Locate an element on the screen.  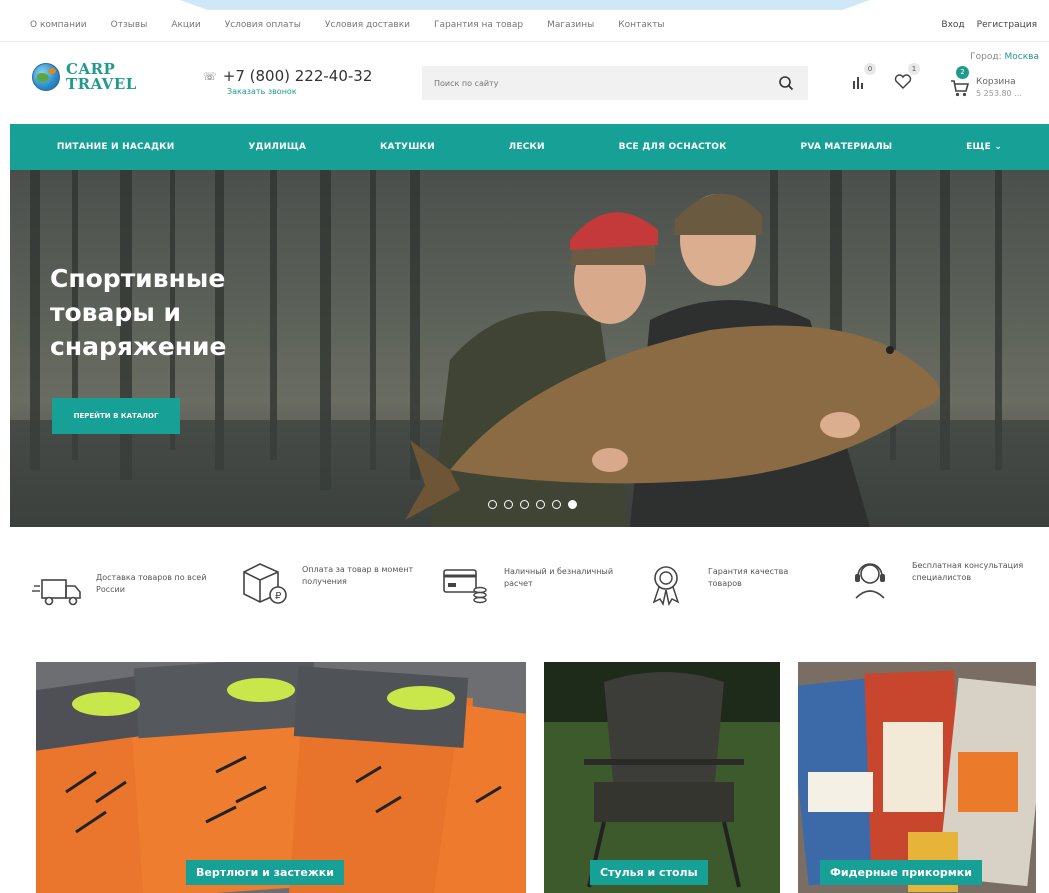
wishlist-count: 1 is located at coordinates (914, 69).